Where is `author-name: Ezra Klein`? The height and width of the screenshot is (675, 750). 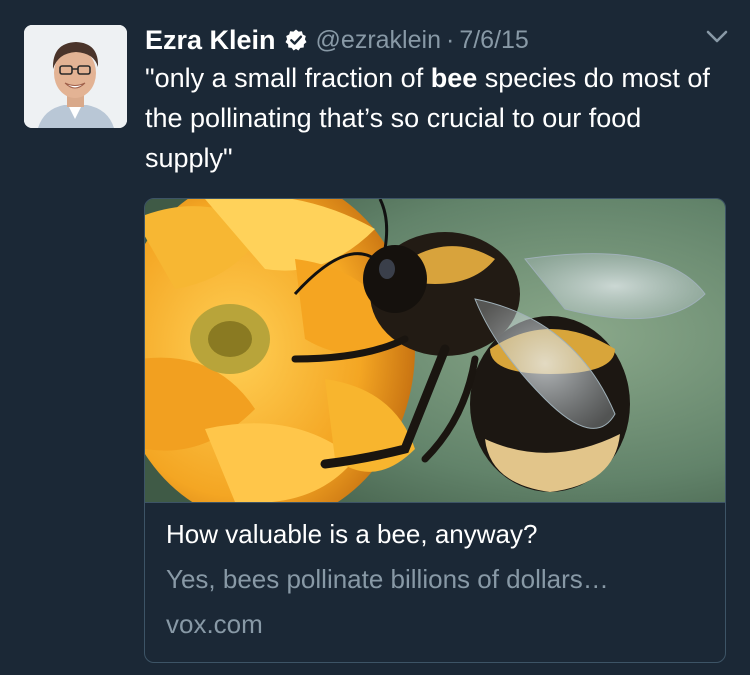 author-name: Ezra Klein is located at coordinates (210, 40).